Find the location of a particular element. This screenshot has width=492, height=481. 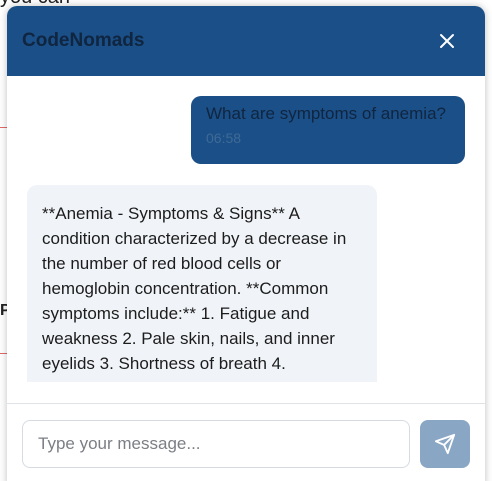

send-button is located at coordinates (445, 444).